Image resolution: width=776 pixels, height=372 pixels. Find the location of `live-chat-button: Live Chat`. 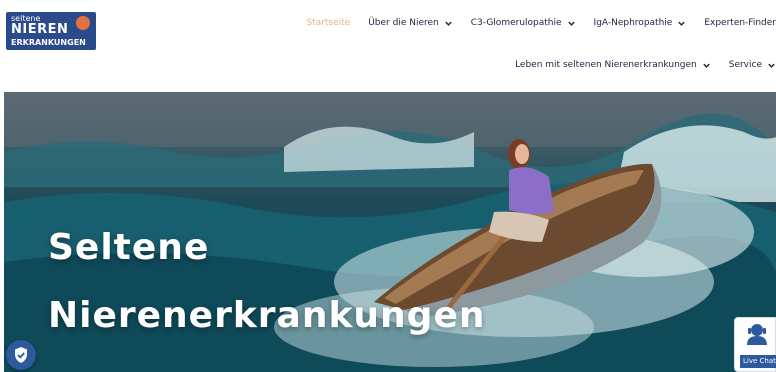

live-chat-button: Live Chat is located at coordinates (755, 344).